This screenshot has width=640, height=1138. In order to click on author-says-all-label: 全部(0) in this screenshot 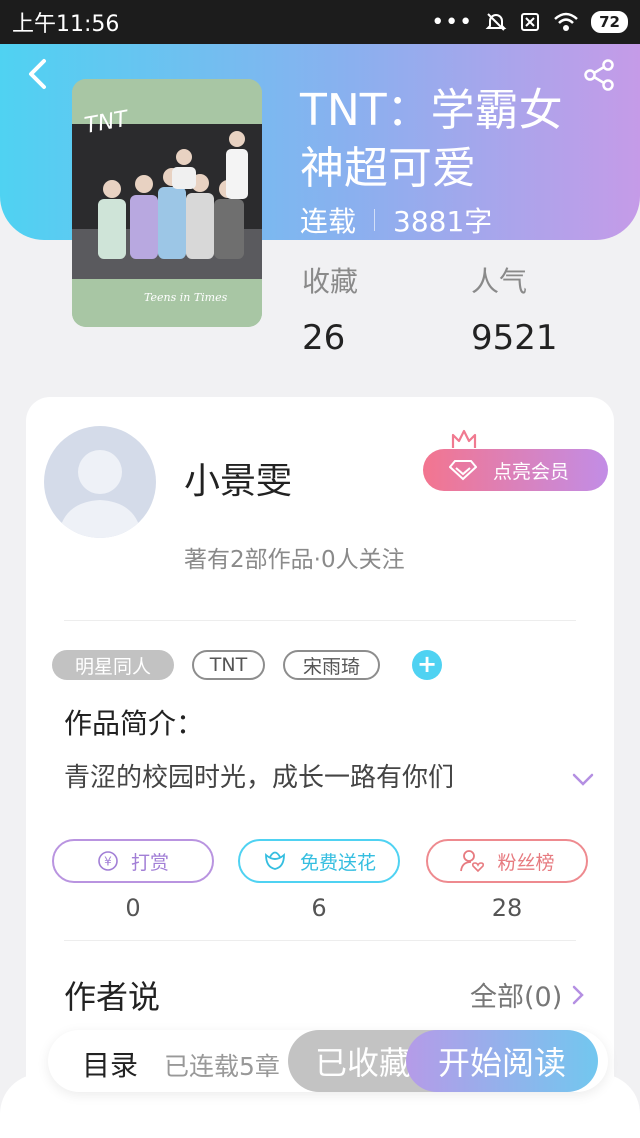, I will do `click(516, 997)`.